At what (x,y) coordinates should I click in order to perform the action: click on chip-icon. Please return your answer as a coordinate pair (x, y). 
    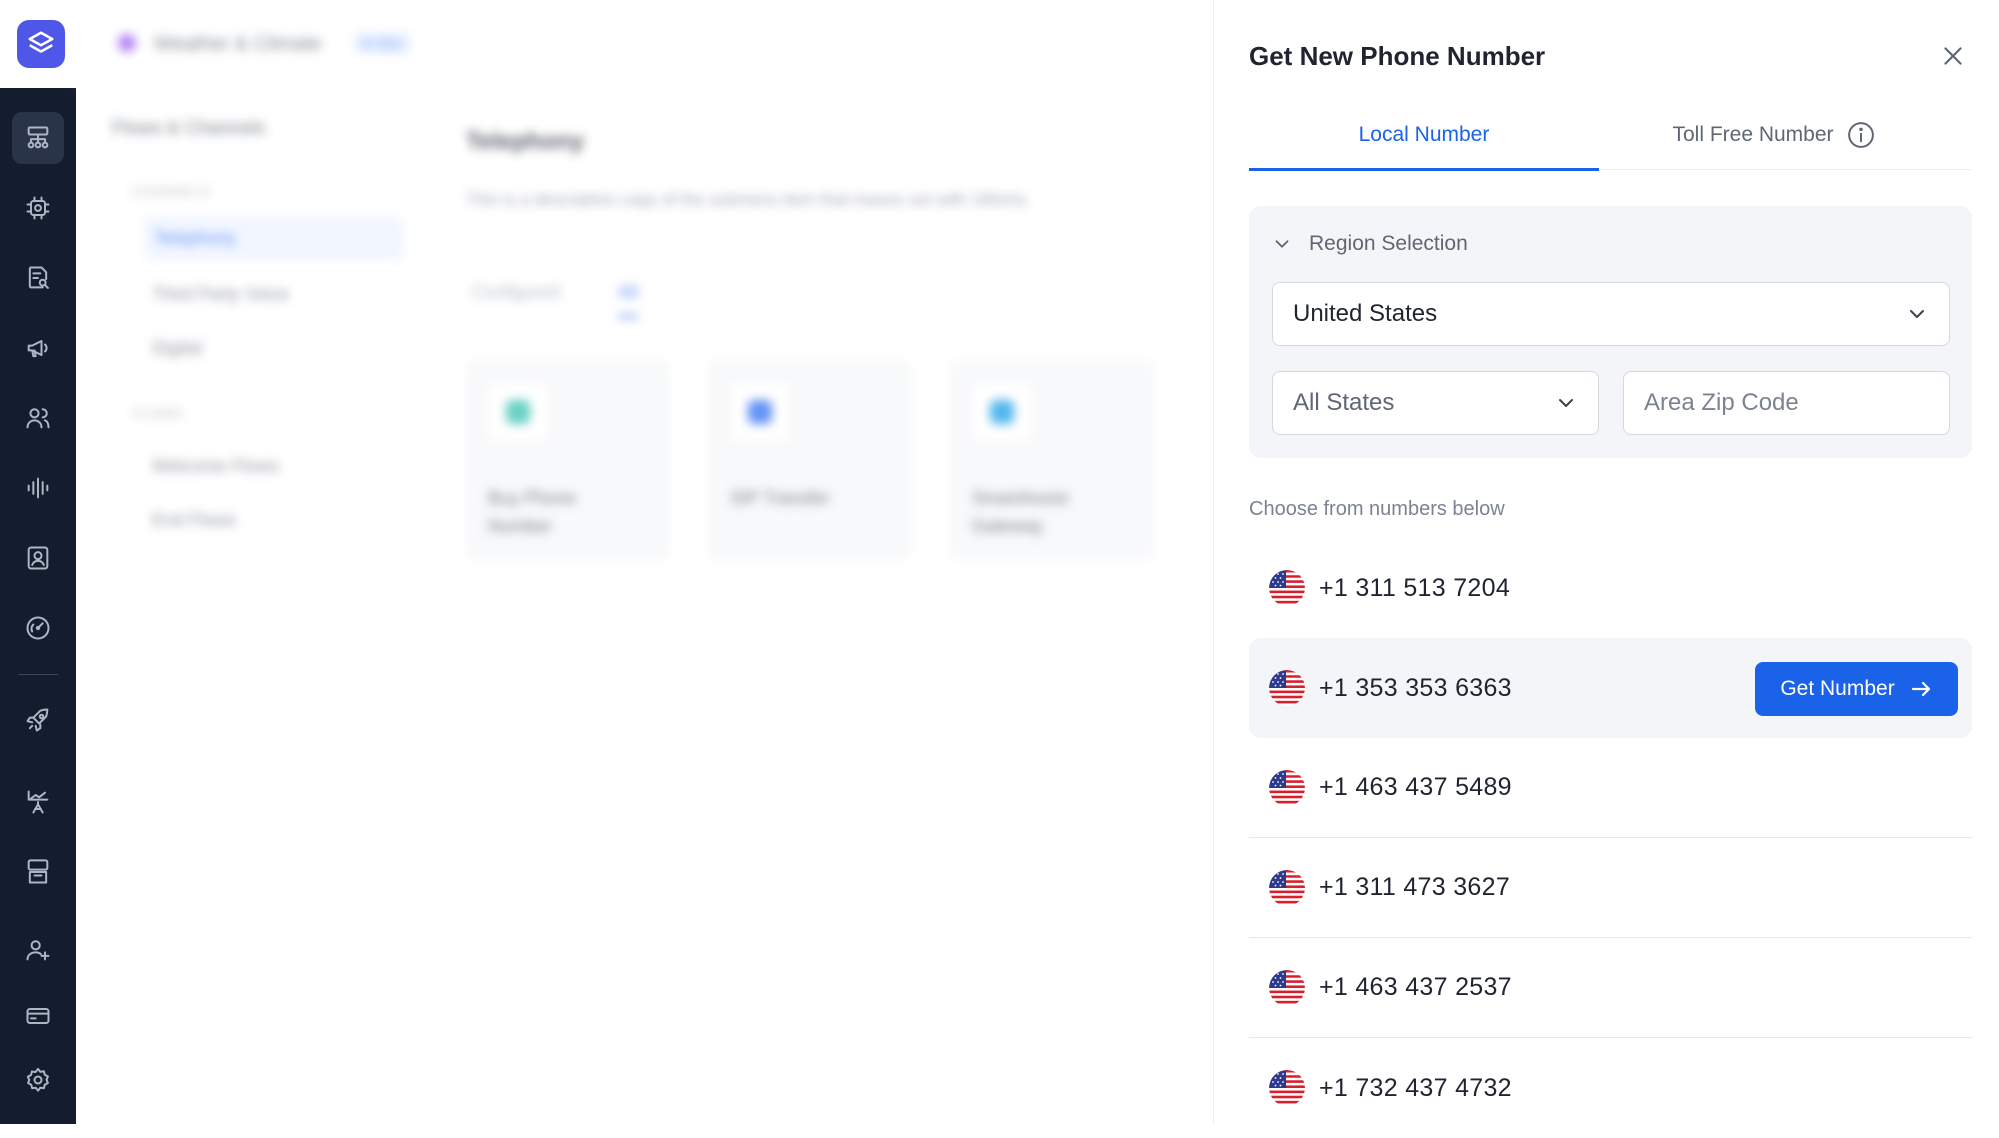
    Looking at the image, I should click on (38, 208).